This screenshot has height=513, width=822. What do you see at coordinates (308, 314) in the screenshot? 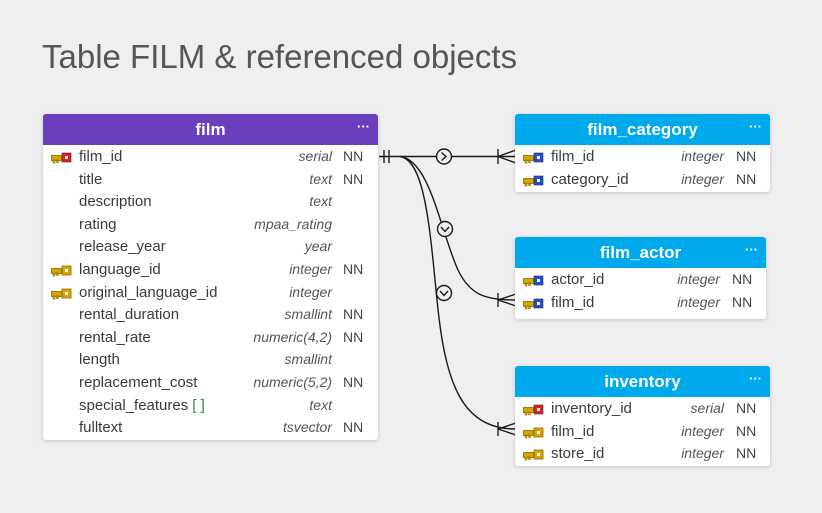
I see `column-type: smallint` at bounding box center [308, 314].